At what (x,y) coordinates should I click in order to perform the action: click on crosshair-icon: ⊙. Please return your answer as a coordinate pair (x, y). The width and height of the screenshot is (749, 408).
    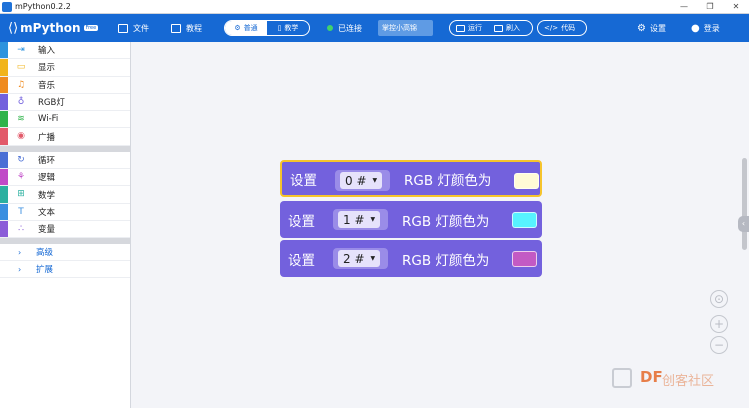
    Looking at the image, I should click on (719, 299).